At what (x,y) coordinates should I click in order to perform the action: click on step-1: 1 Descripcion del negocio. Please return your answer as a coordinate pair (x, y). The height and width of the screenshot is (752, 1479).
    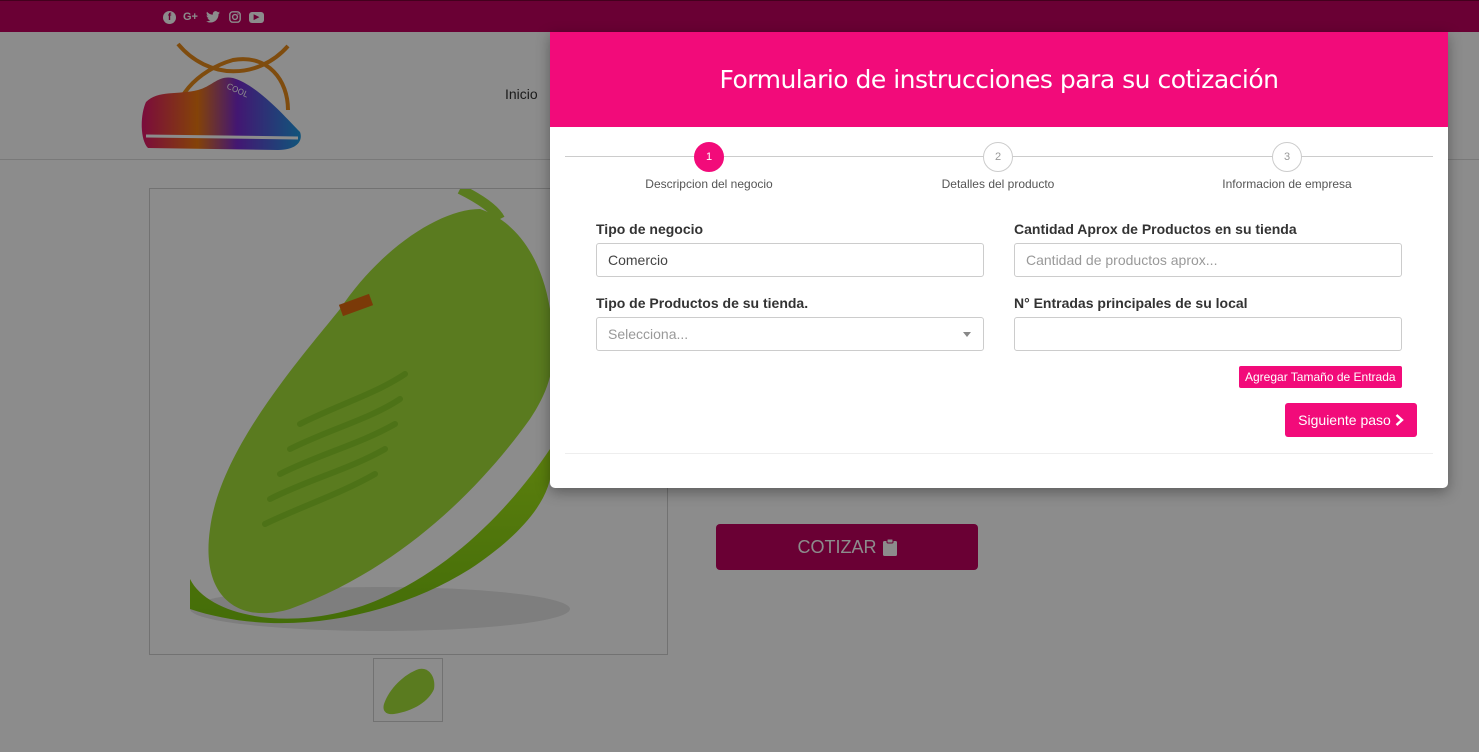
    Looking at the image, I should click on (709, 166).